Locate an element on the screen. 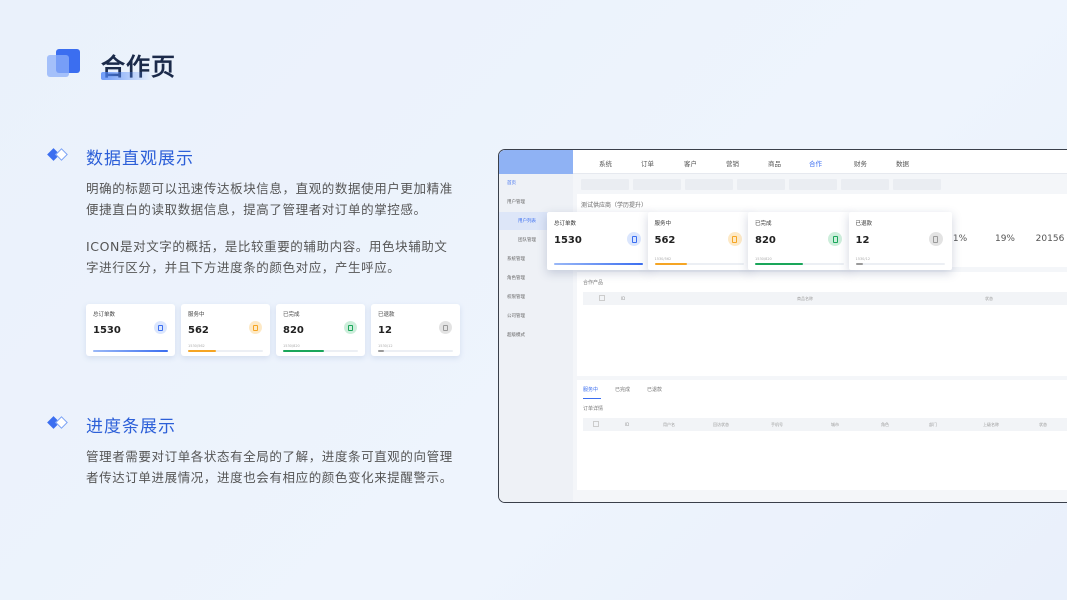 The image size is (1067, 600). order-col: 手机号 is located at coordinates (777, 424).